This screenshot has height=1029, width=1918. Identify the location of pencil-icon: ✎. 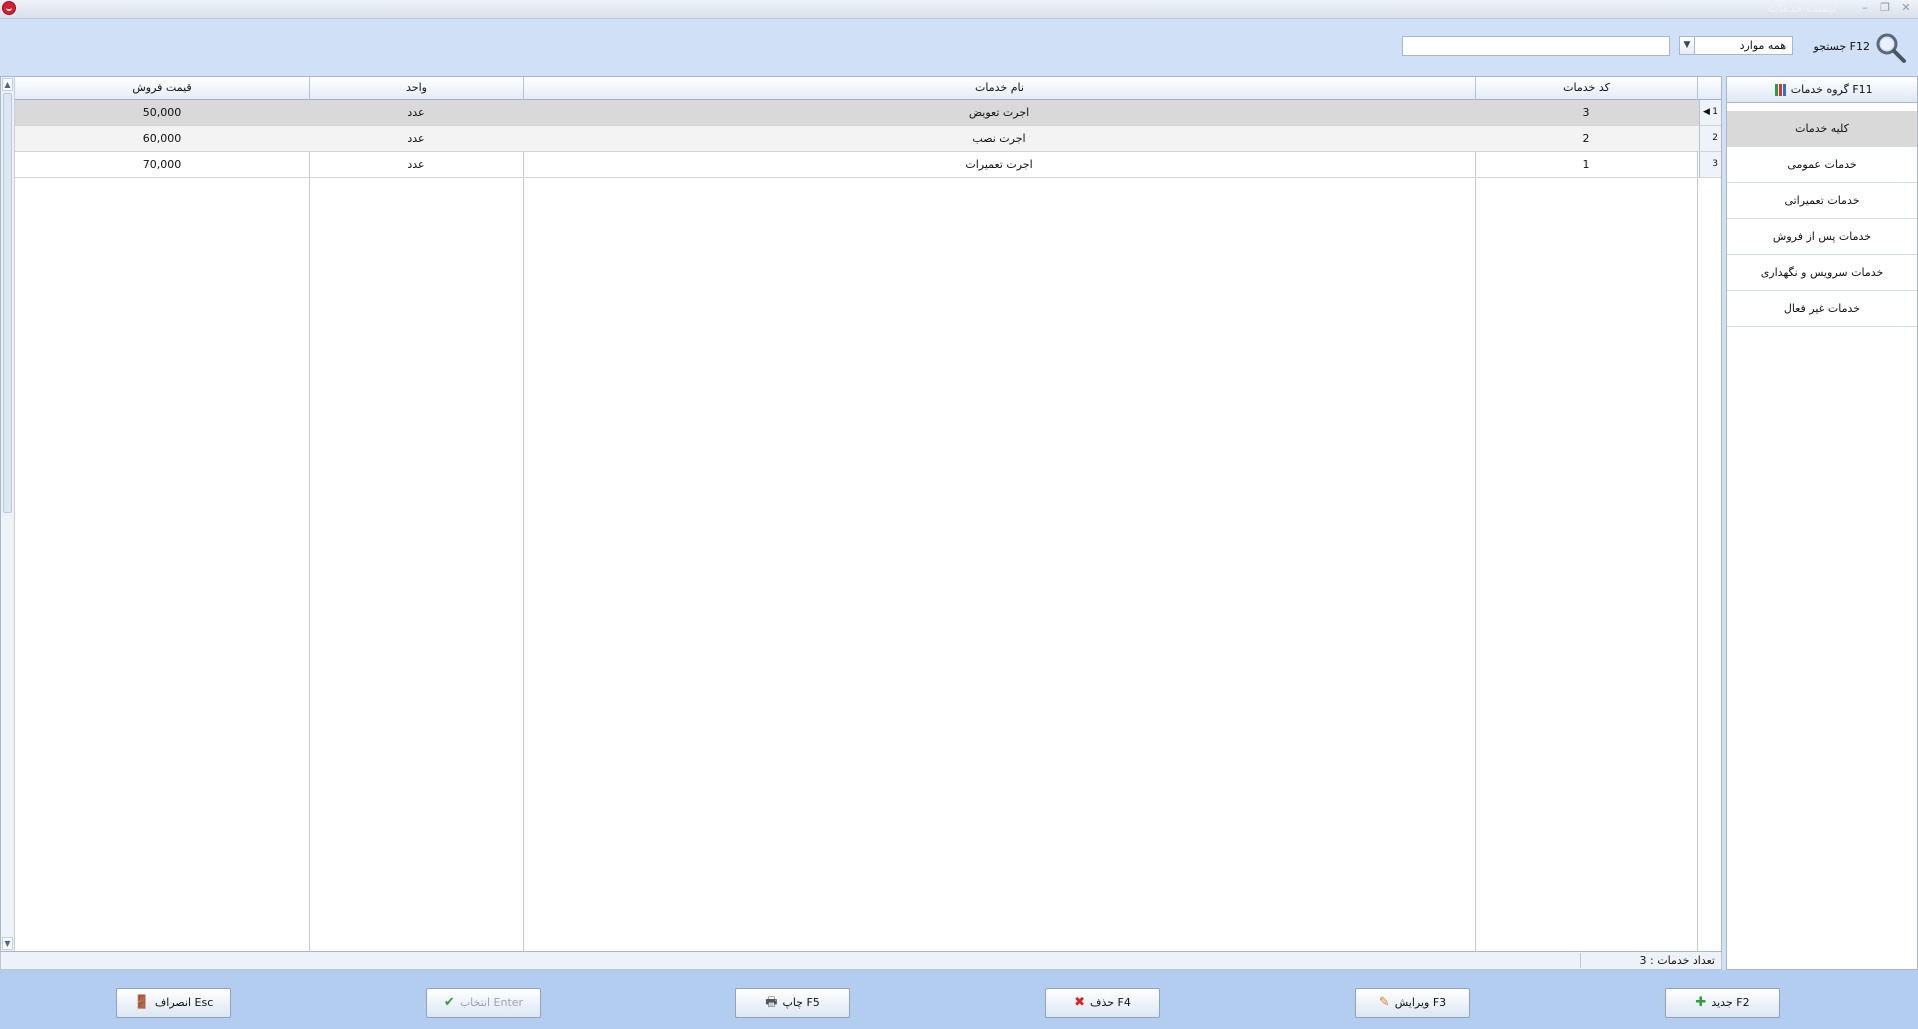
(1384, 1002).